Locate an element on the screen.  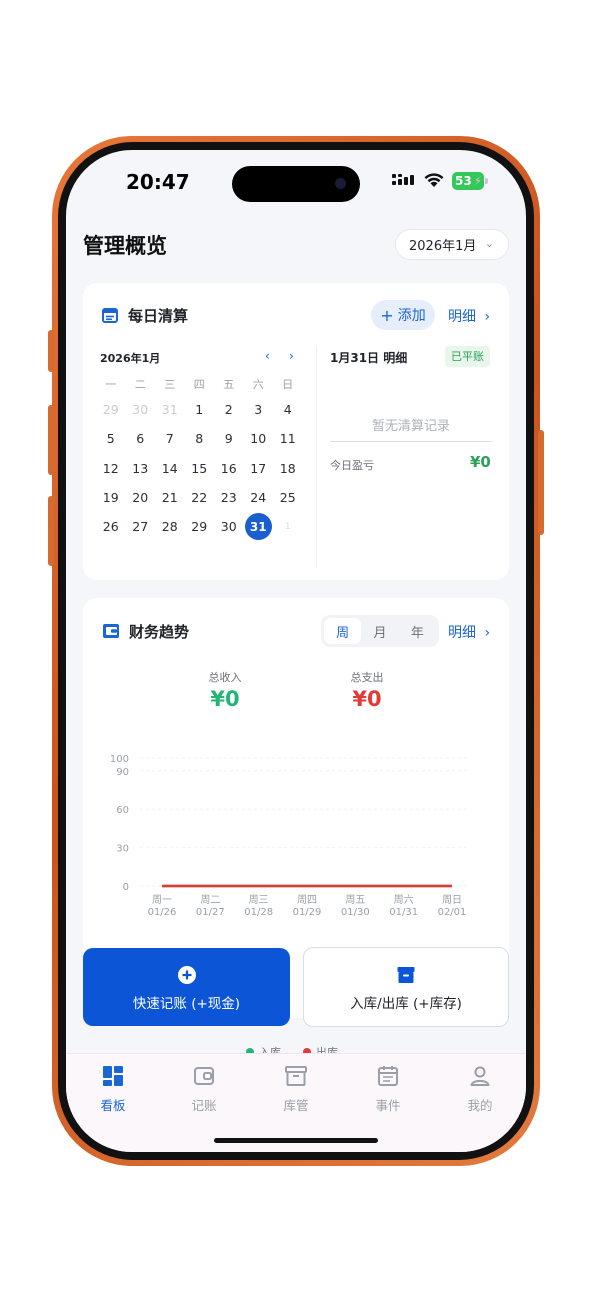
x-tick-label: 周日 is located at coordinates (452, 900).